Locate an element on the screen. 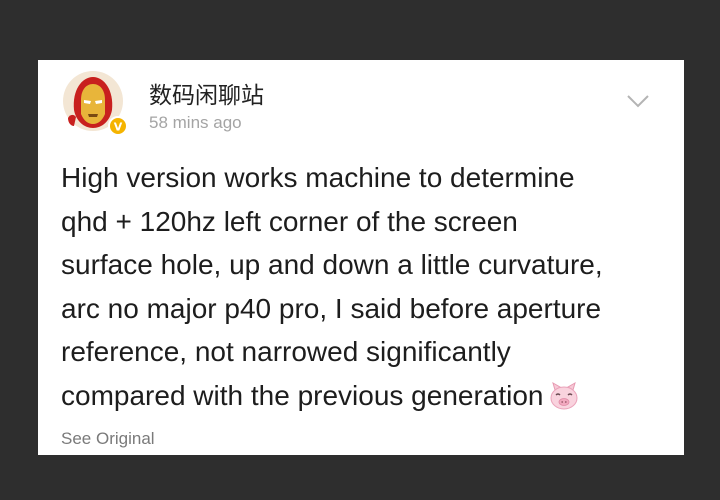 The image size is (720, 500). verified-badge-icon: V is located at coordinates (118, 126).